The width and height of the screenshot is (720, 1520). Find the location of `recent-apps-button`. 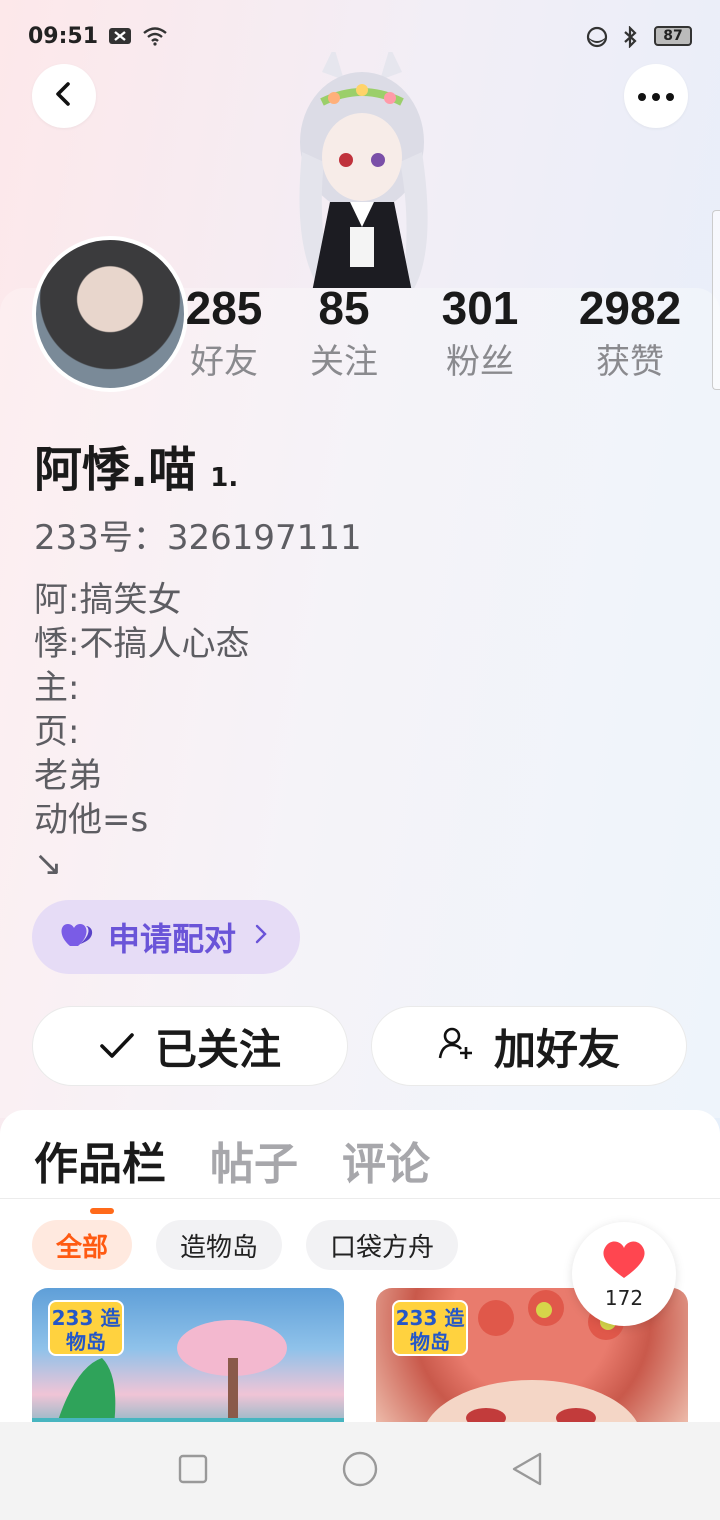

recent-apps-button is located at coordinates (193, 1471).